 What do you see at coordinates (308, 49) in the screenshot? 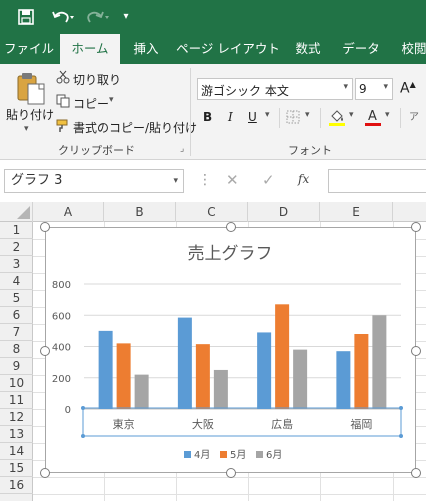
I see `tab-formulas: 数式` at bounding box center [308, 49].